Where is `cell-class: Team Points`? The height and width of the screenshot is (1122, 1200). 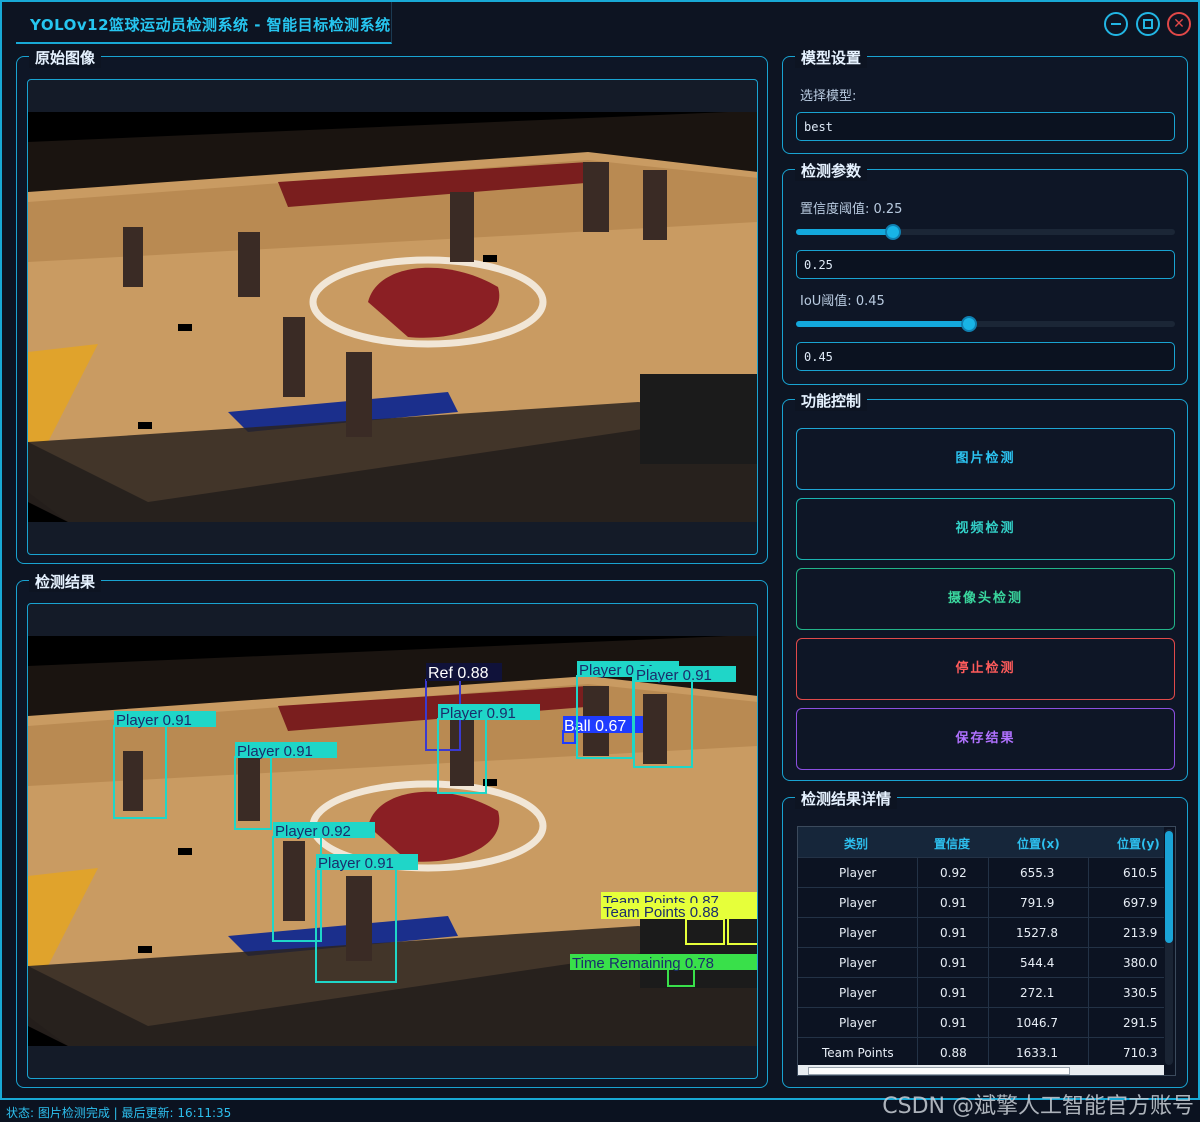 cell-class: Team Points is located at coordinates (858, 1053).